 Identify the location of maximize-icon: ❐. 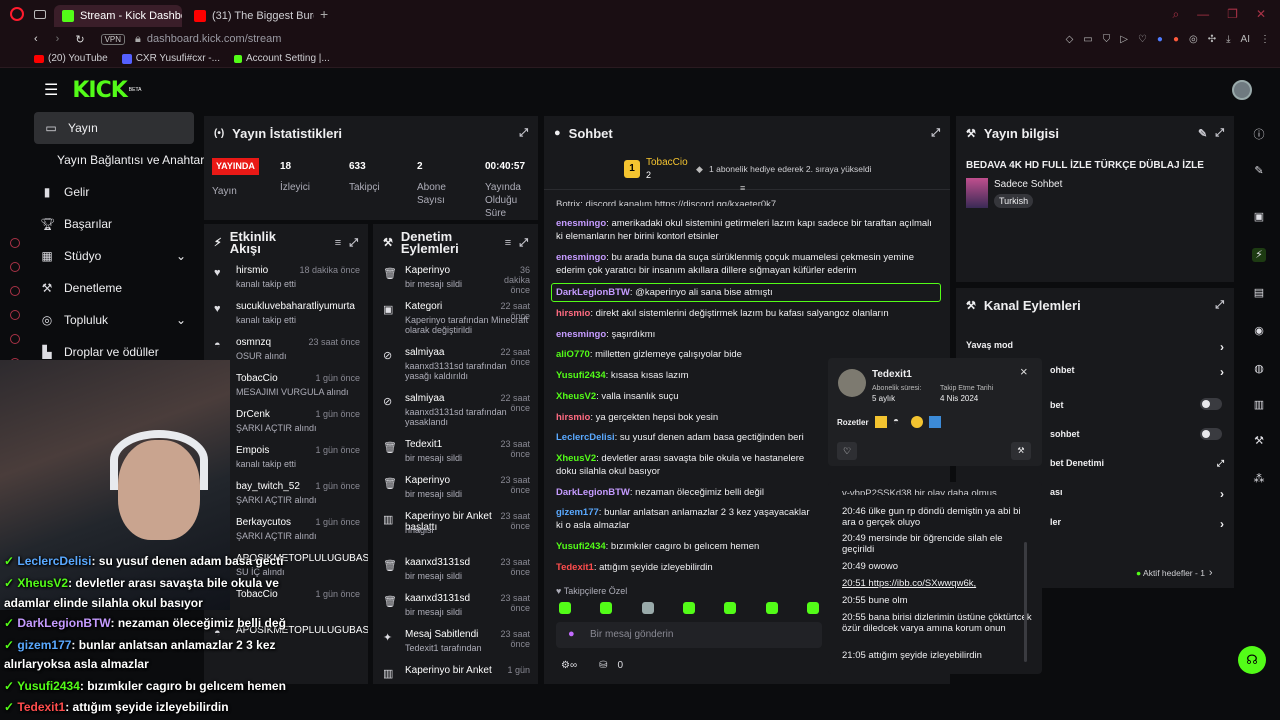
(1232, 14).